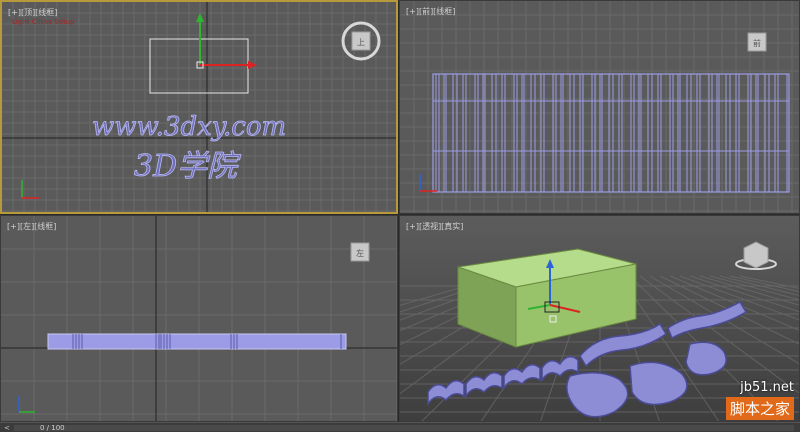 This screenshot has width=800, height=432. Describe the element at coordinates (759, 408) in the screenshot. I see `site-watermark-name: 脚本之家` at that location.